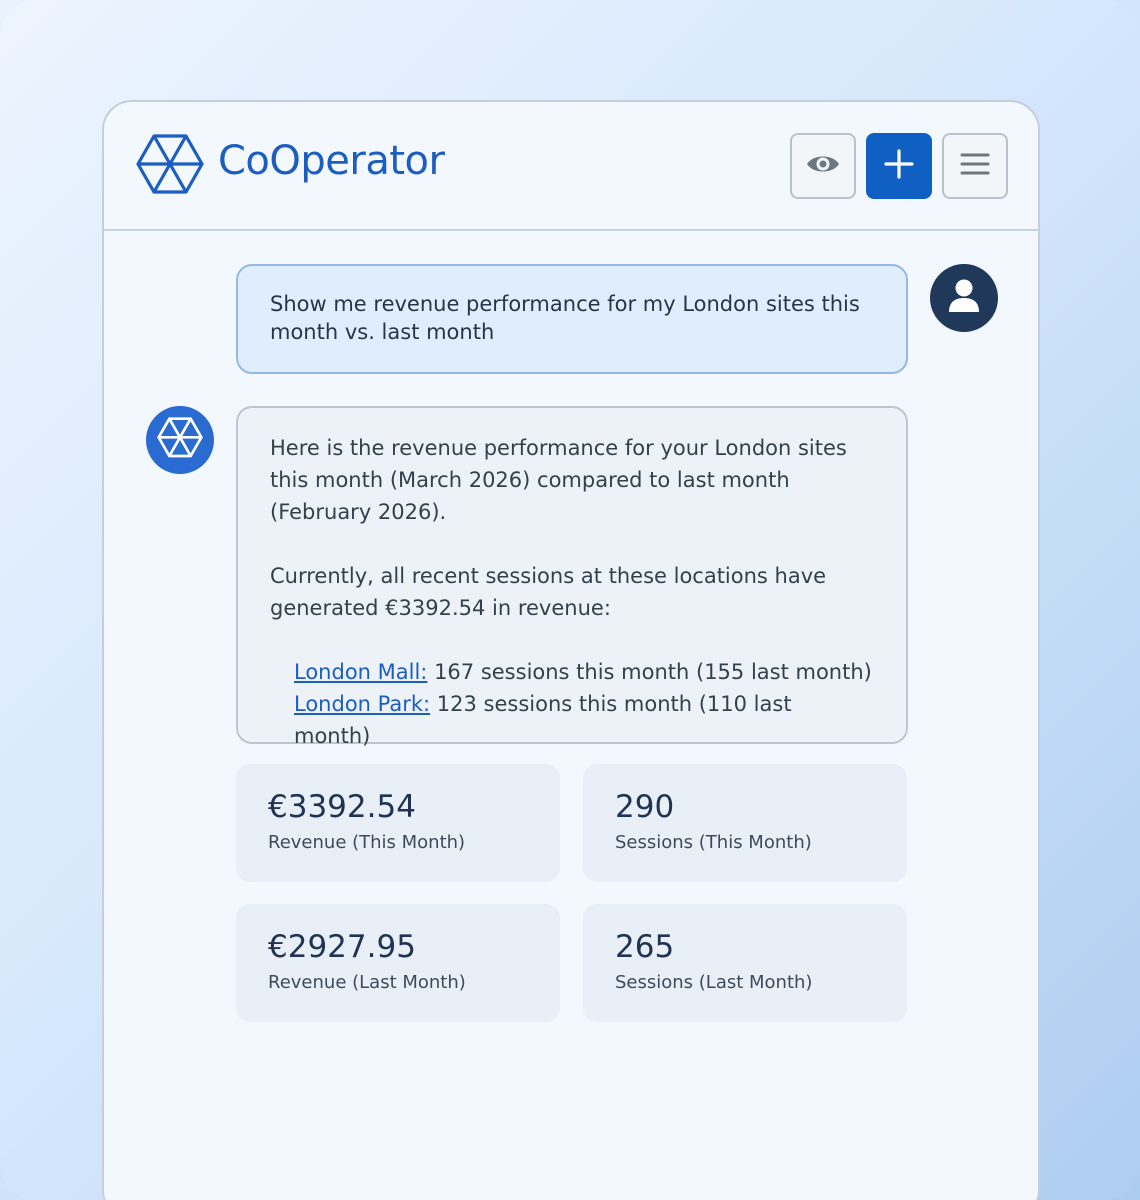 The width and height of the screenshot is (1140, 1200). I want to click on bot-icon, so click(180, 440).